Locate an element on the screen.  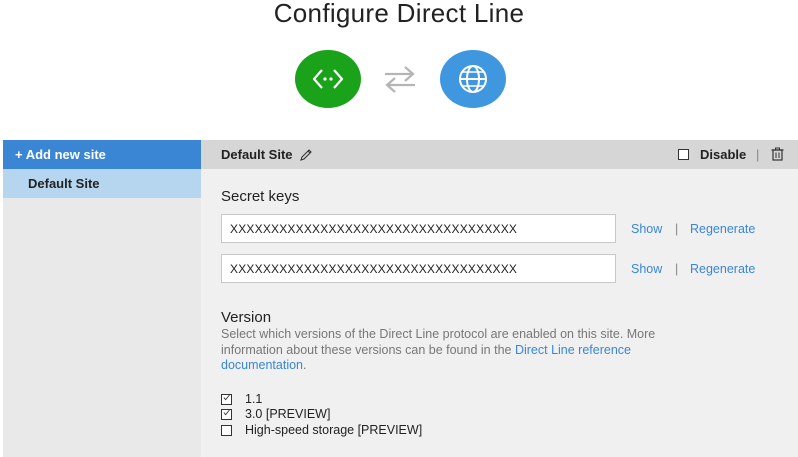
page-title: Configure Direct Line is located at coordinates (399, 14).